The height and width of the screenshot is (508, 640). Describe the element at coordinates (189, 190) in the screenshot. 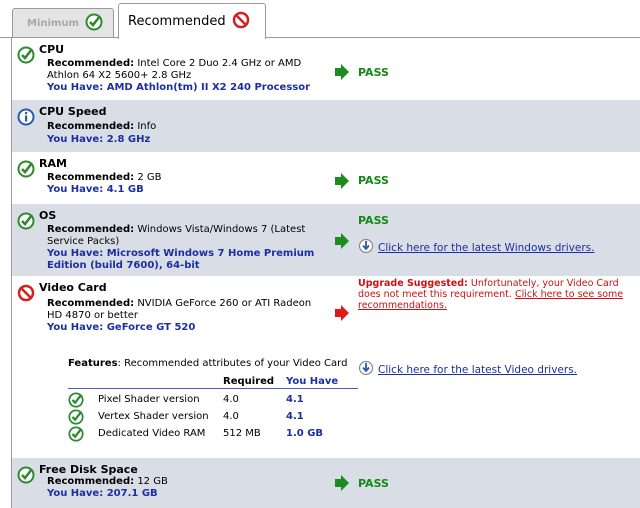

I see `requirement-you-have: You Have: 4.1 GB` at that location.